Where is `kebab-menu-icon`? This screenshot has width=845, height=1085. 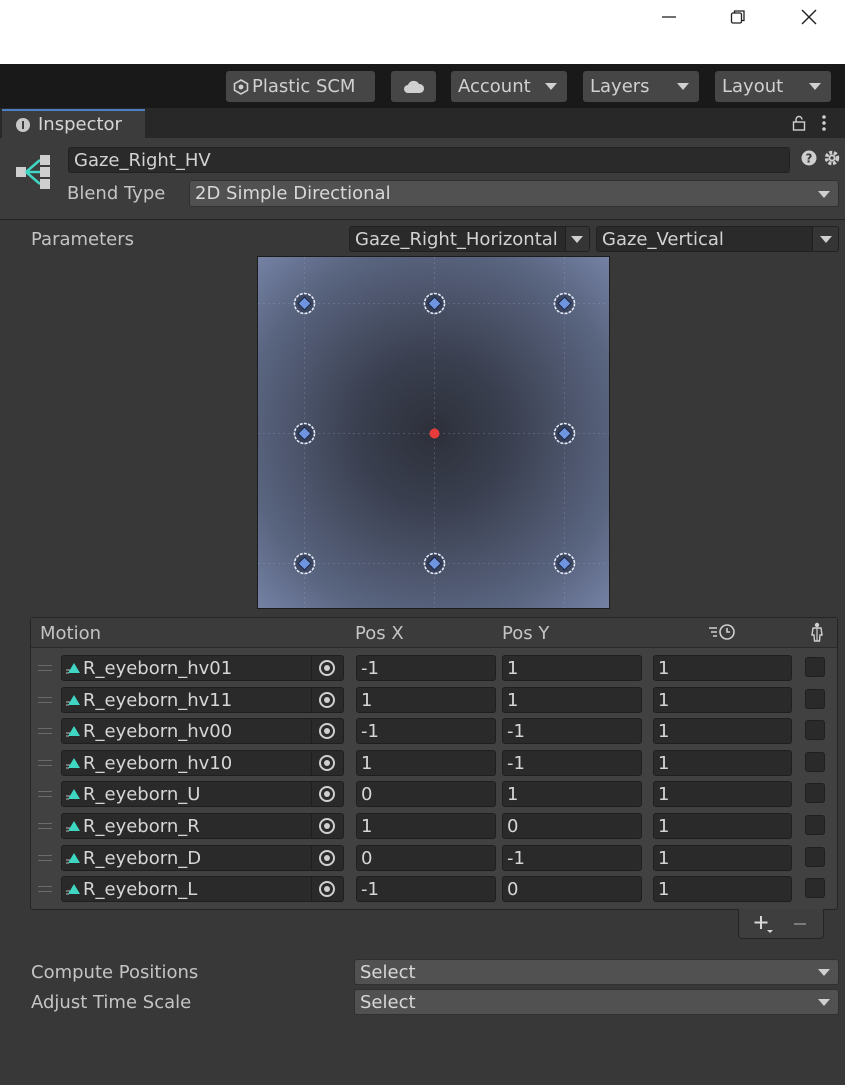
kebab-menu-icon is located at coordinates (824, 123).